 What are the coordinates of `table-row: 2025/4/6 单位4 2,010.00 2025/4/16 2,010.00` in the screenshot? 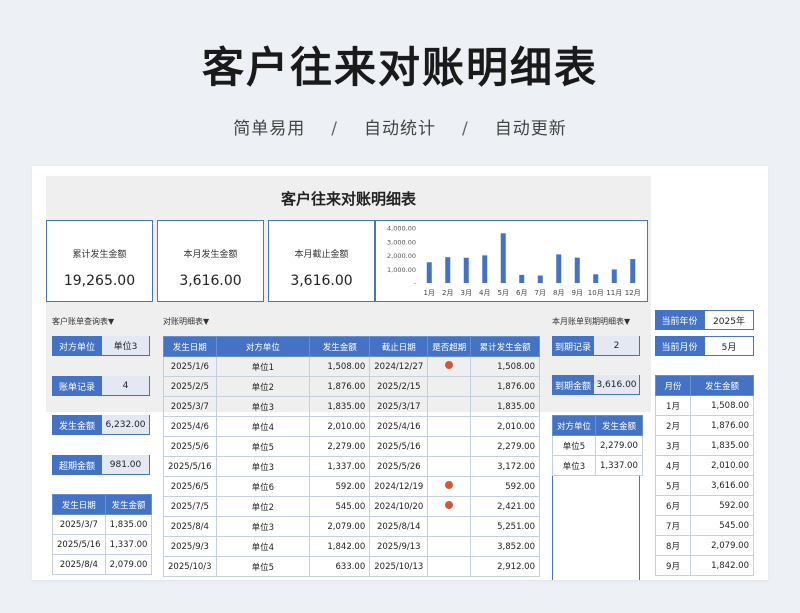 It's located at (351, 426).